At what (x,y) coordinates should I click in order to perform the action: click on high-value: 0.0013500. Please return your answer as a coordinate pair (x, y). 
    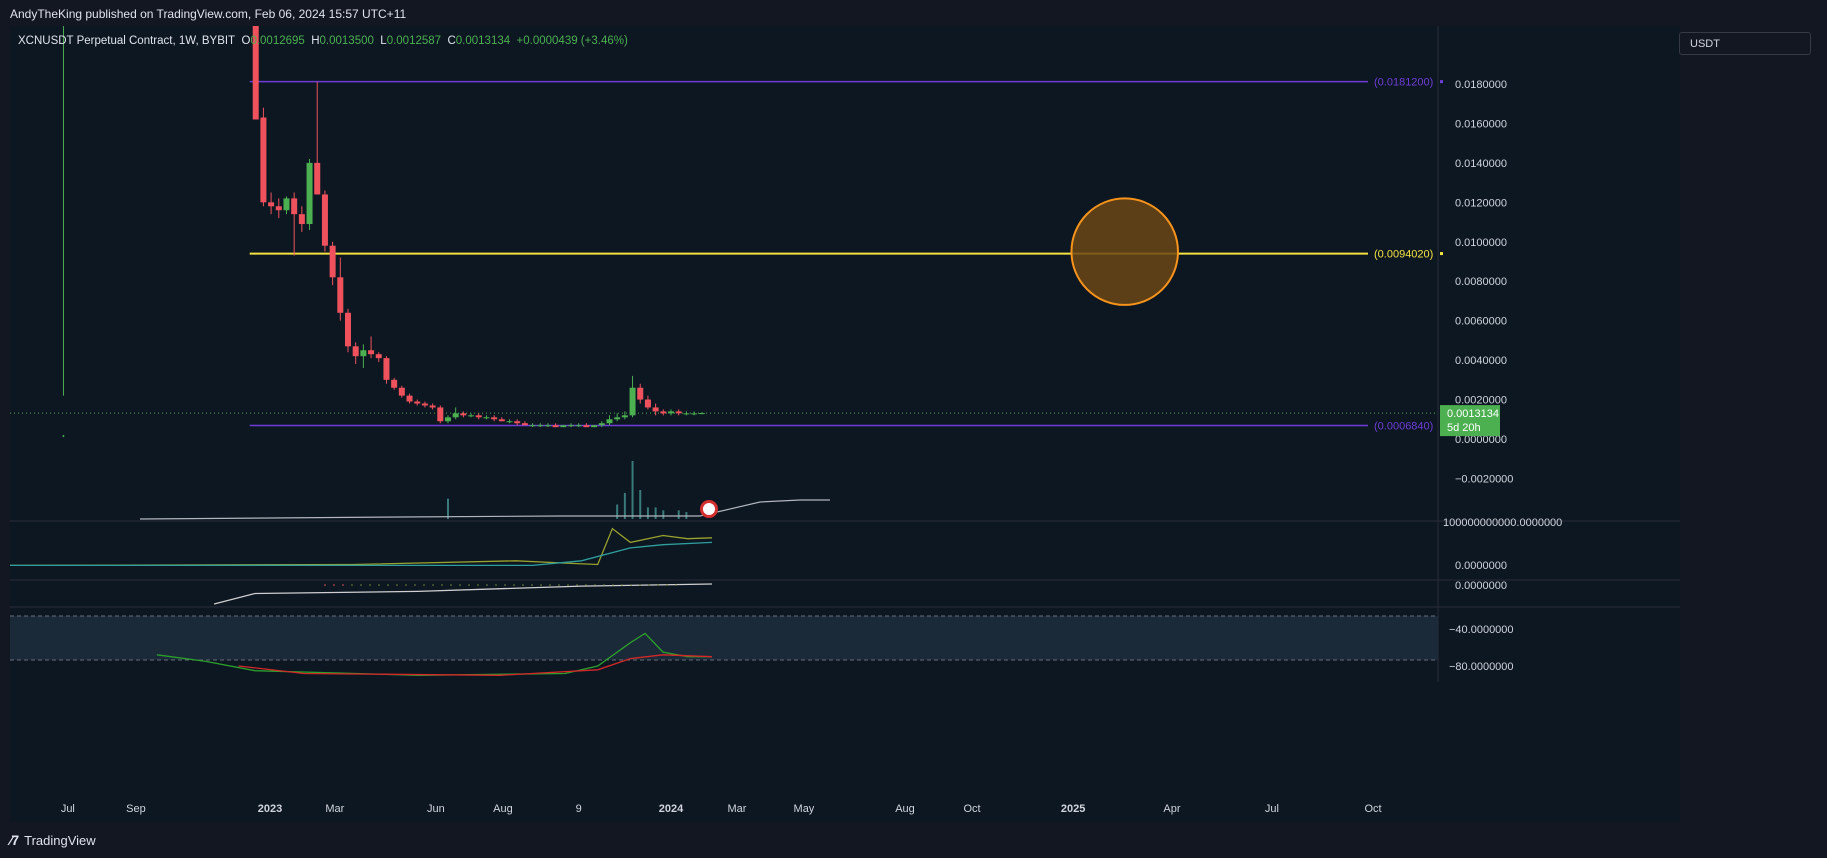
    Looking at the image, I should click on (346, 41).